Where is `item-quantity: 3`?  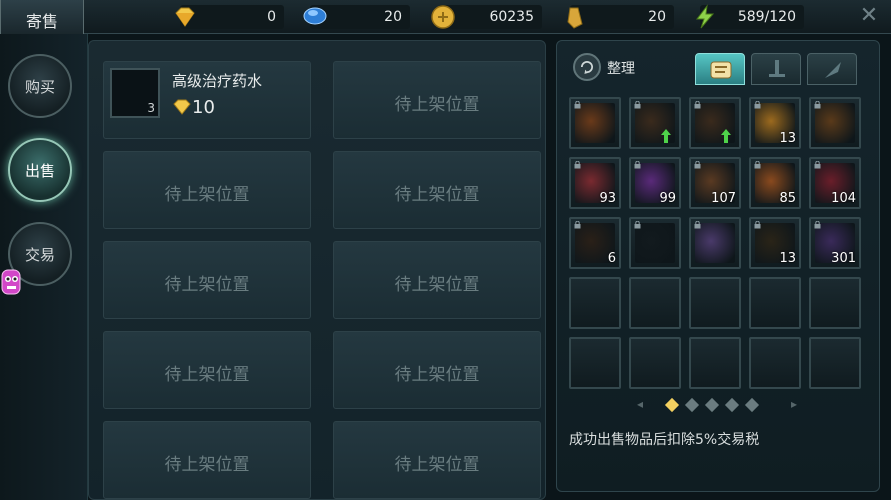 item-quantity: 3 is located at coordinates (151, 108).